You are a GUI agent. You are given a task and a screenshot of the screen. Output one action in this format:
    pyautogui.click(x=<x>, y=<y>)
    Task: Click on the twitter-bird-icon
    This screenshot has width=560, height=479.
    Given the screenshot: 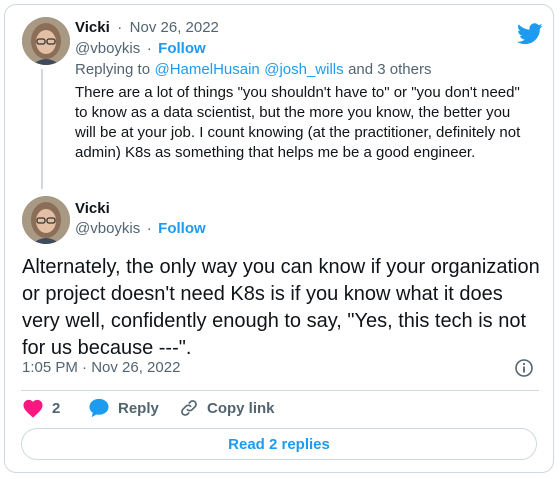 What is the action you would take?
    pyautogui.click(x=530, y=34)
    